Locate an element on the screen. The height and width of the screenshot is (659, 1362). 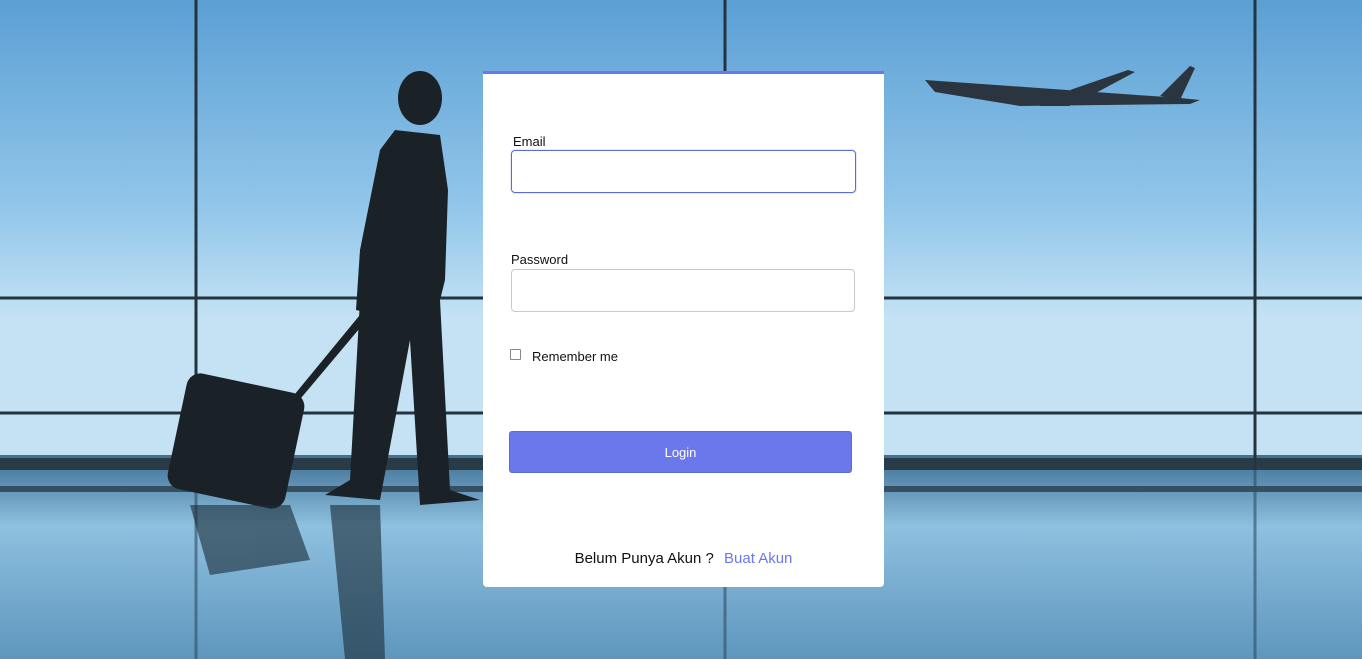
login-button: Login is located at coordinates (680, 452).